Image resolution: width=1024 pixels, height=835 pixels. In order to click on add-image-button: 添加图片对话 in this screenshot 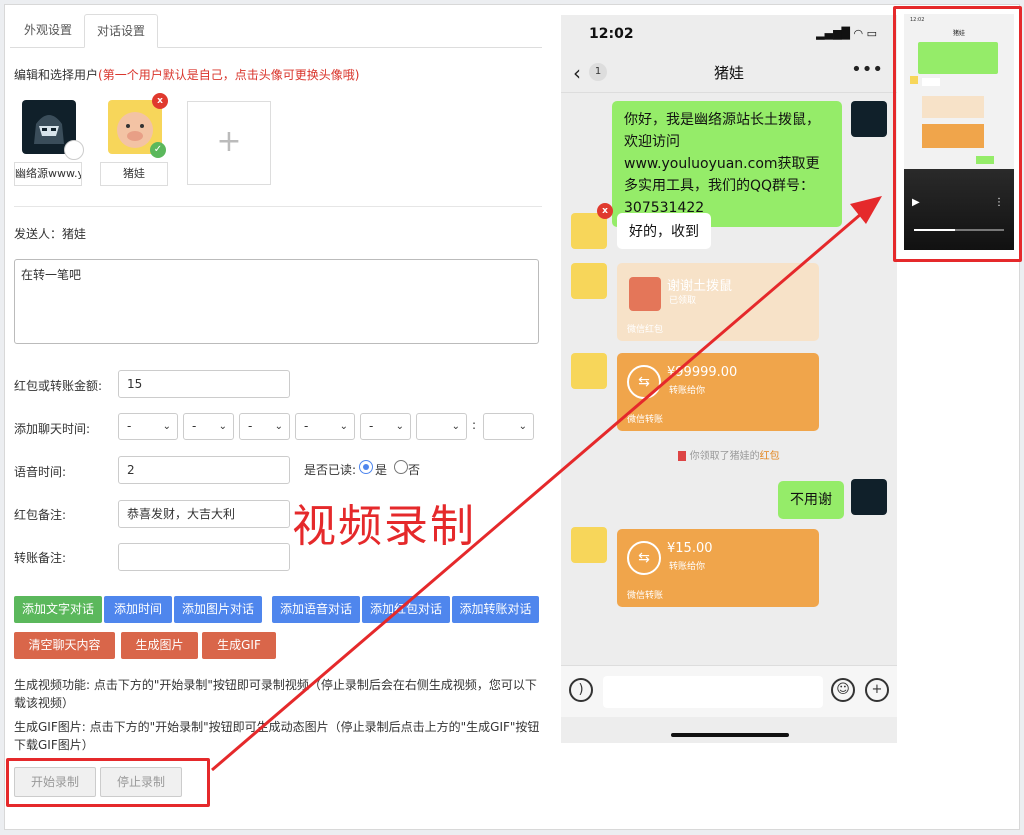, I will do `click(218, 609)`.